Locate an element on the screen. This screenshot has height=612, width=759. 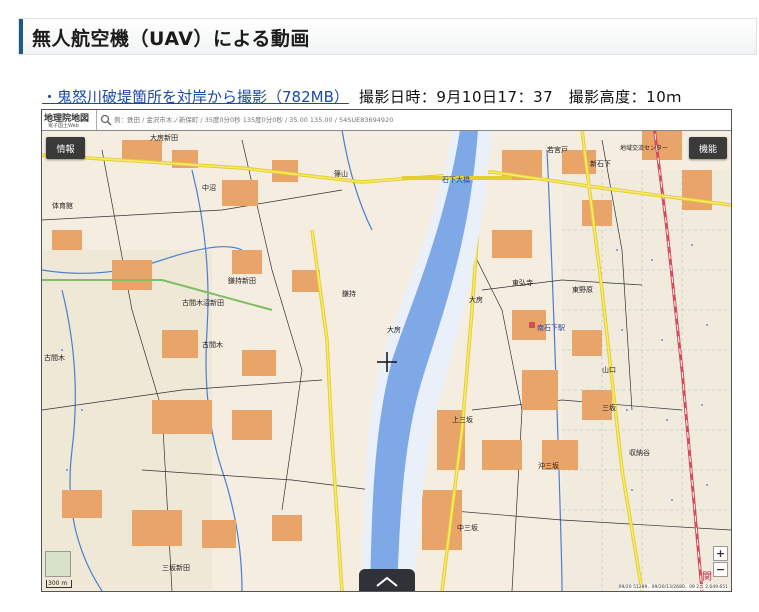
map-label-ofusa-shinden: 大房新田 is located at coordinates (164, 137).